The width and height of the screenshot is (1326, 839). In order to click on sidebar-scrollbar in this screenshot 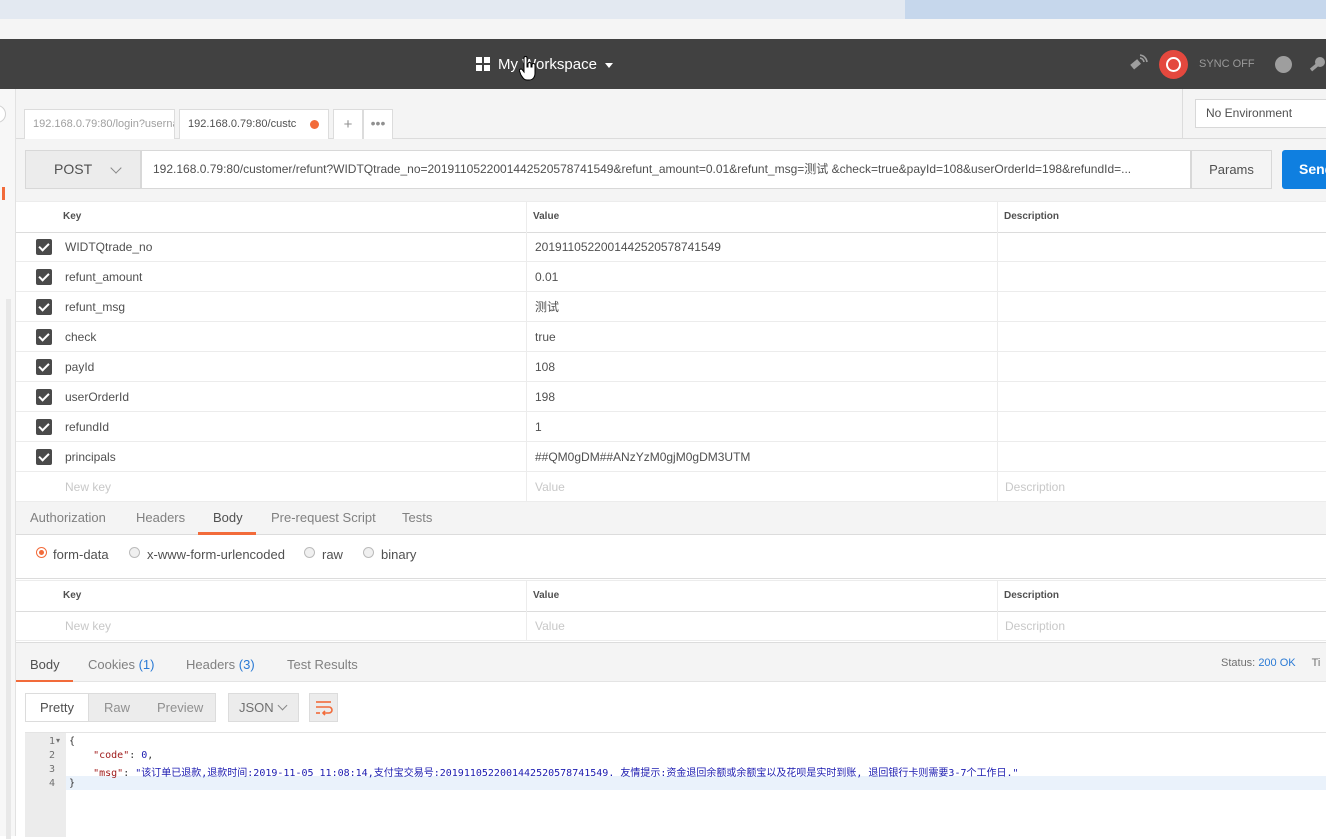, I will do `click(8, 569)`.